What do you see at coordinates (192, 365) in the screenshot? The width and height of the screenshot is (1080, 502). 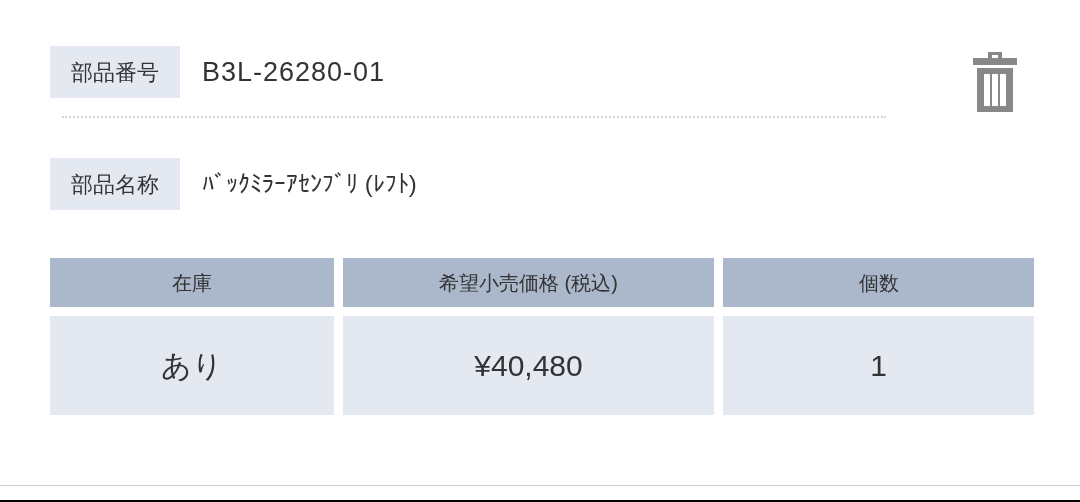 I see `table-cell: あり` at bounding box center [192, 365].